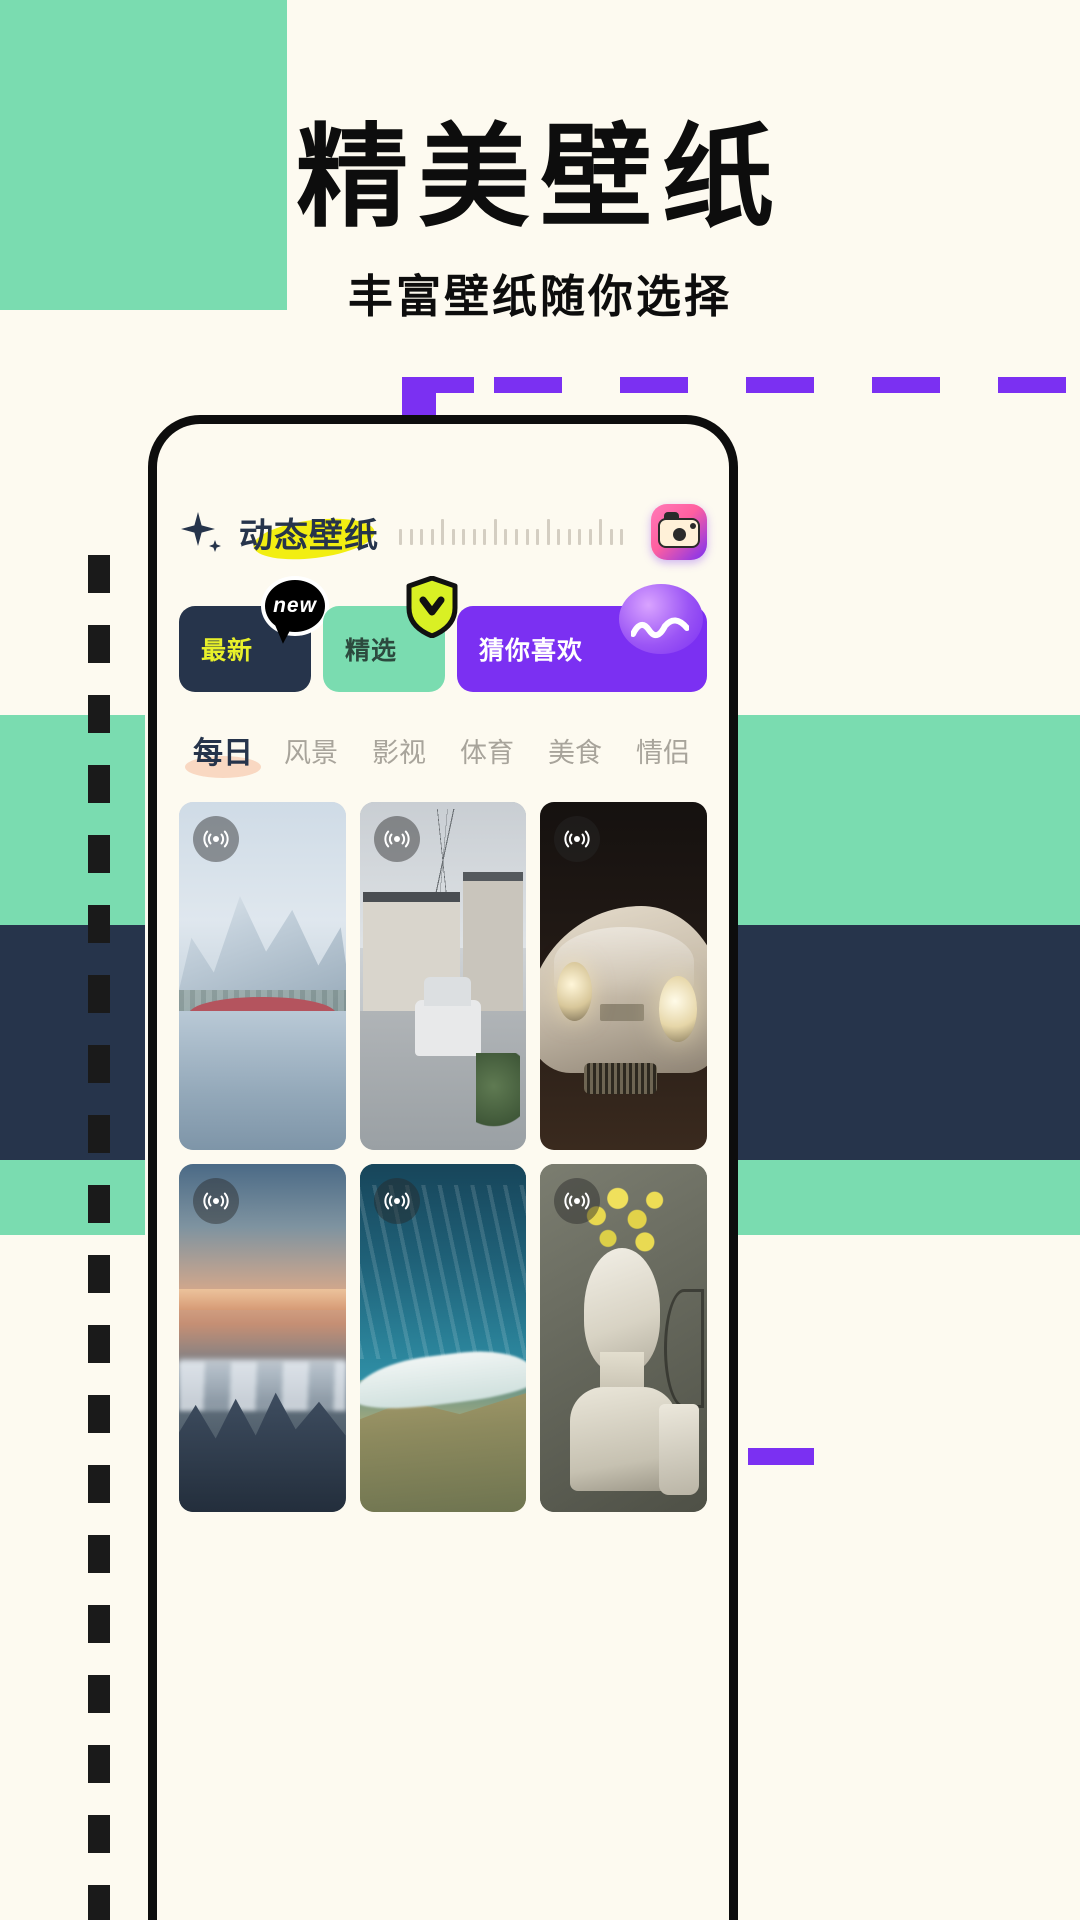 Image resolution: width=1080 pixels, height=1920 pixels. I want to click on tab-label: 体育, so click(487, 752).